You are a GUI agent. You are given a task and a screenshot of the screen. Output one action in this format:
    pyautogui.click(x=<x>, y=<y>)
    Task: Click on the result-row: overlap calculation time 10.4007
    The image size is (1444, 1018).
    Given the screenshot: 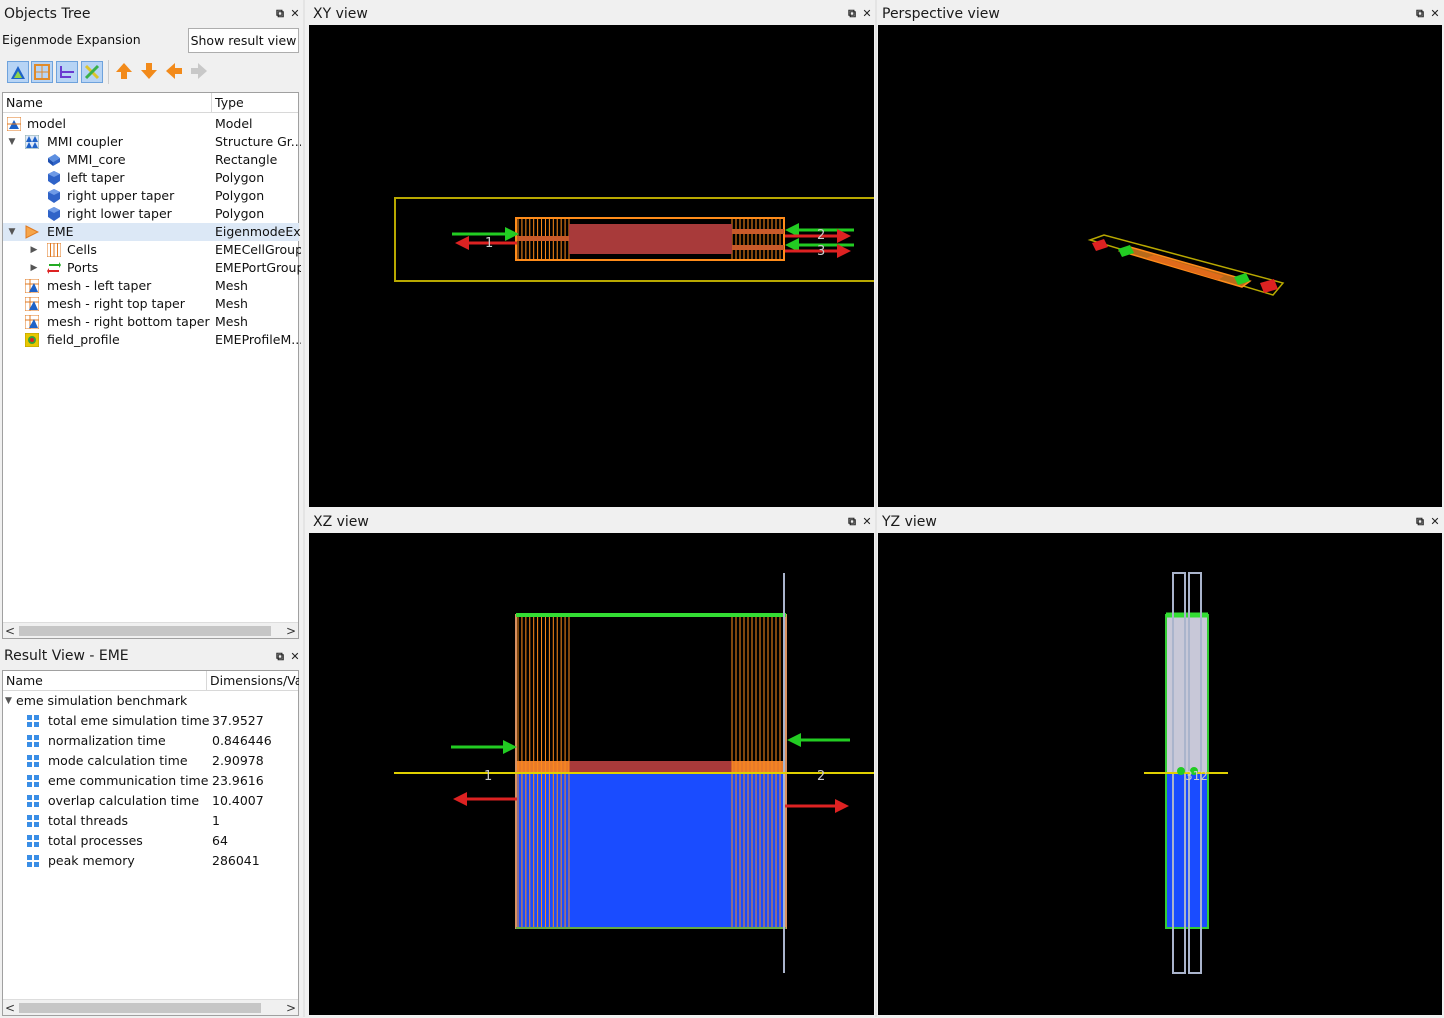 What is the action you would take?
    pyautogui.click(x=151, y=801)
    